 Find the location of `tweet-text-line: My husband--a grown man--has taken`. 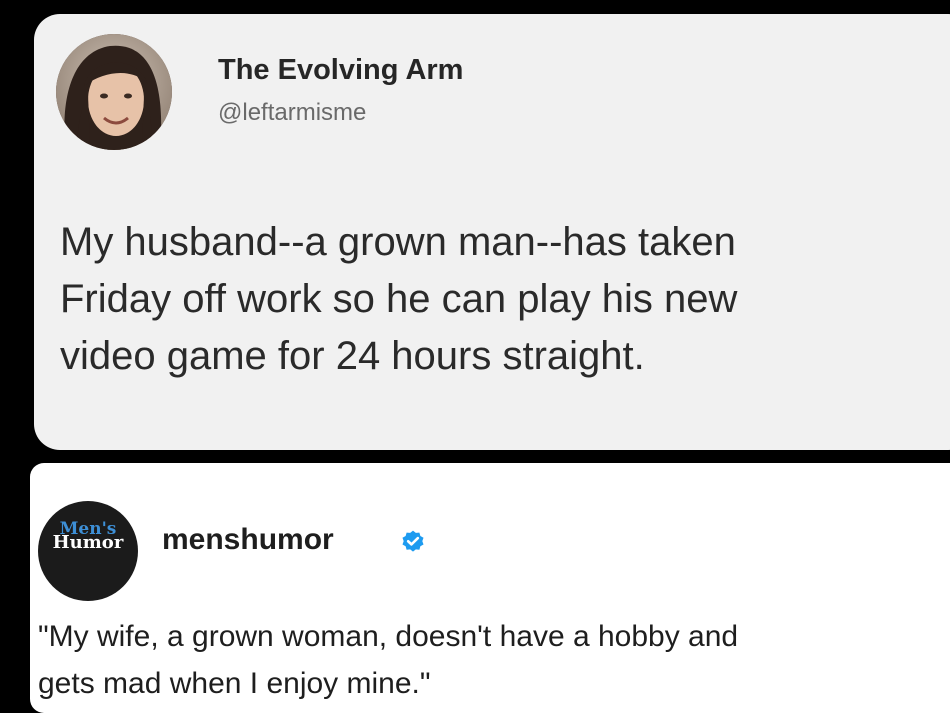

tweet-text-line: My husband--a grown man--has taken is located at coordinates (398, 242).